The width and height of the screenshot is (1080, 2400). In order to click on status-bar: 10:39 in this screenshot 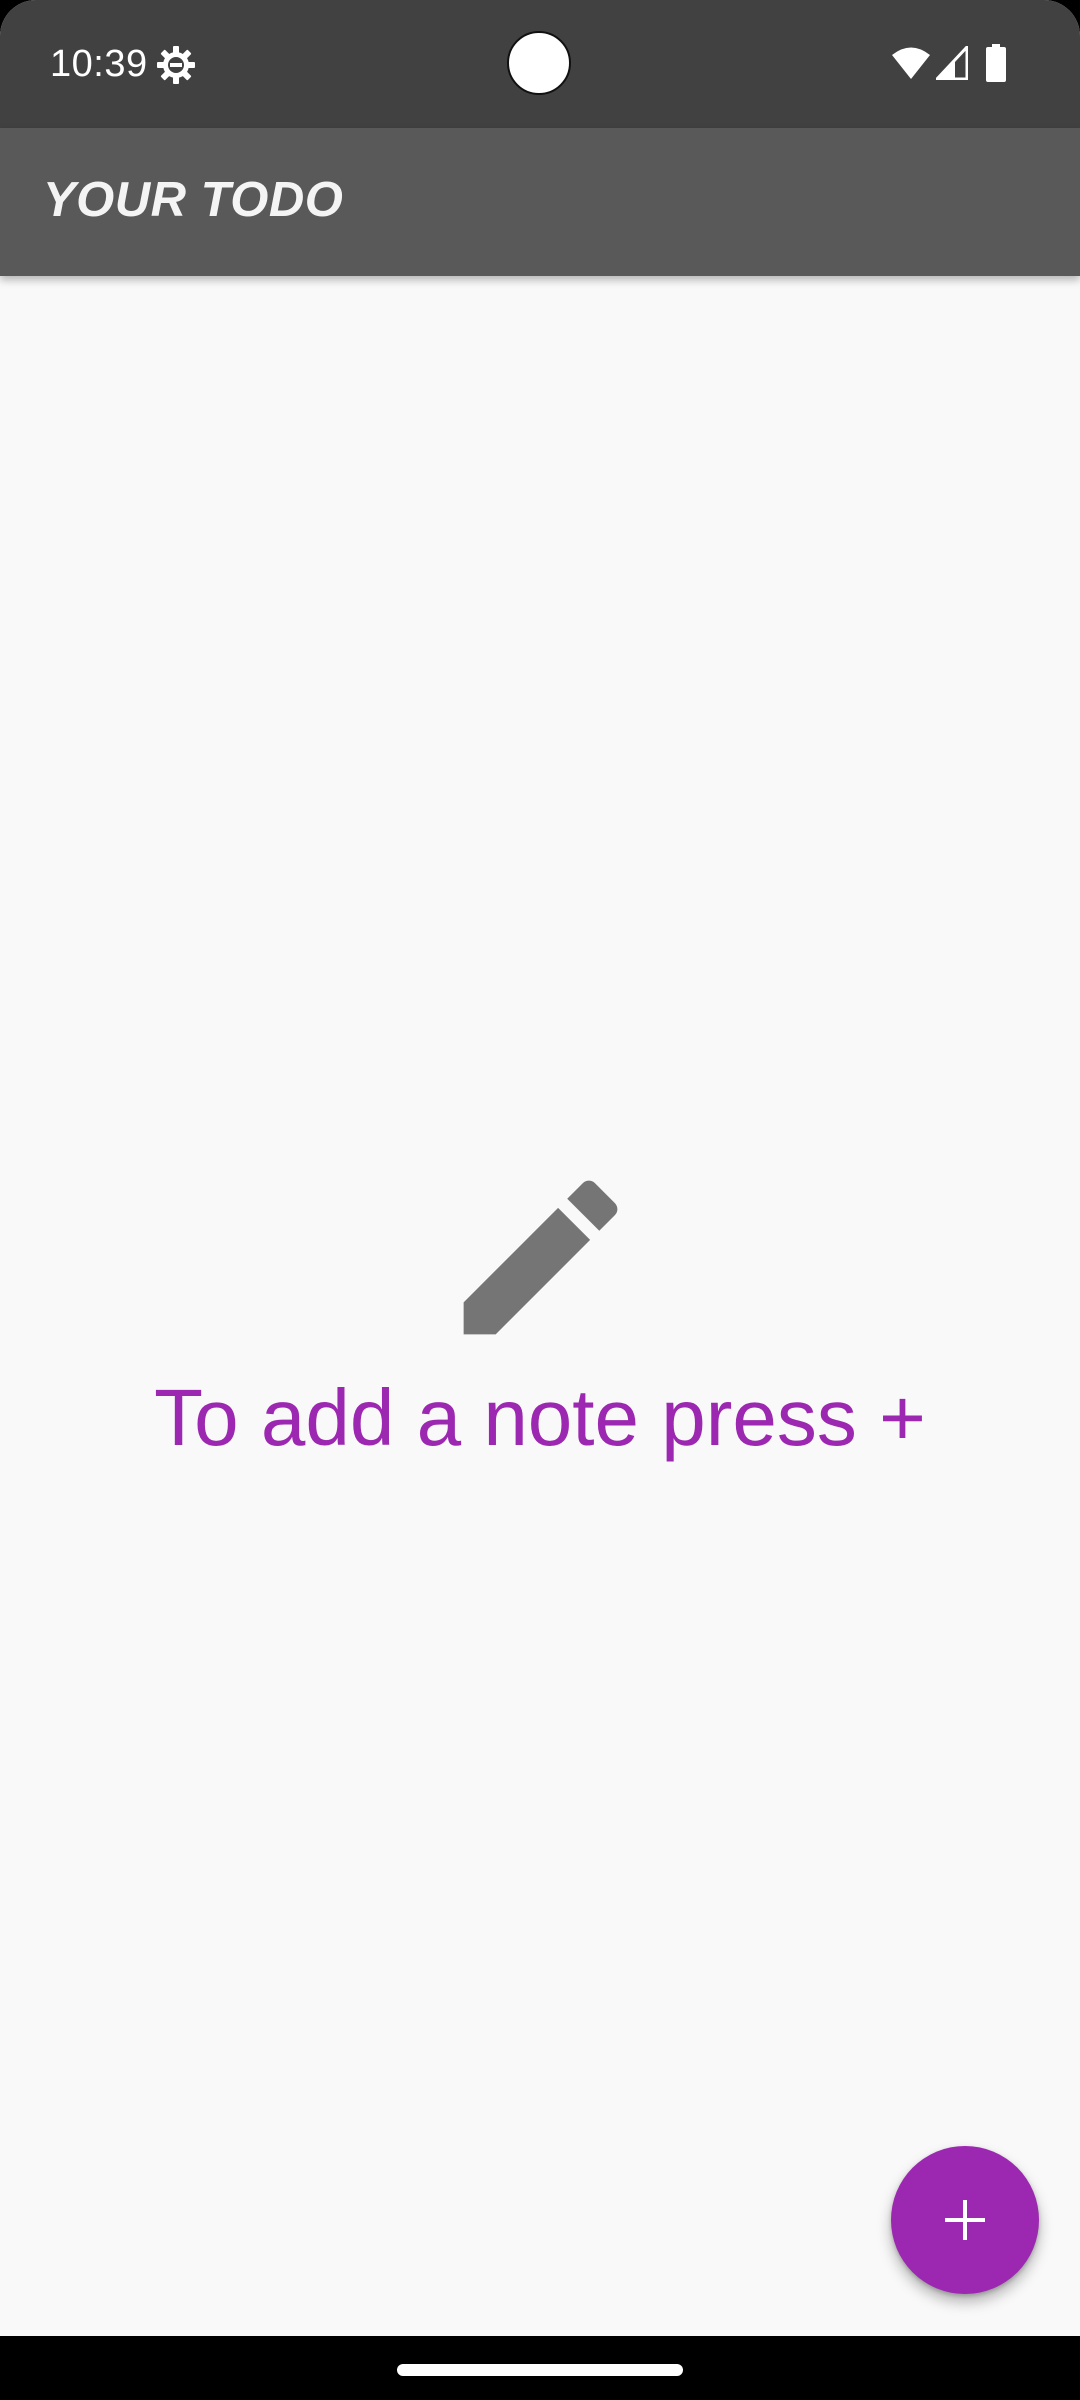, I will do `click(540, 64)`.